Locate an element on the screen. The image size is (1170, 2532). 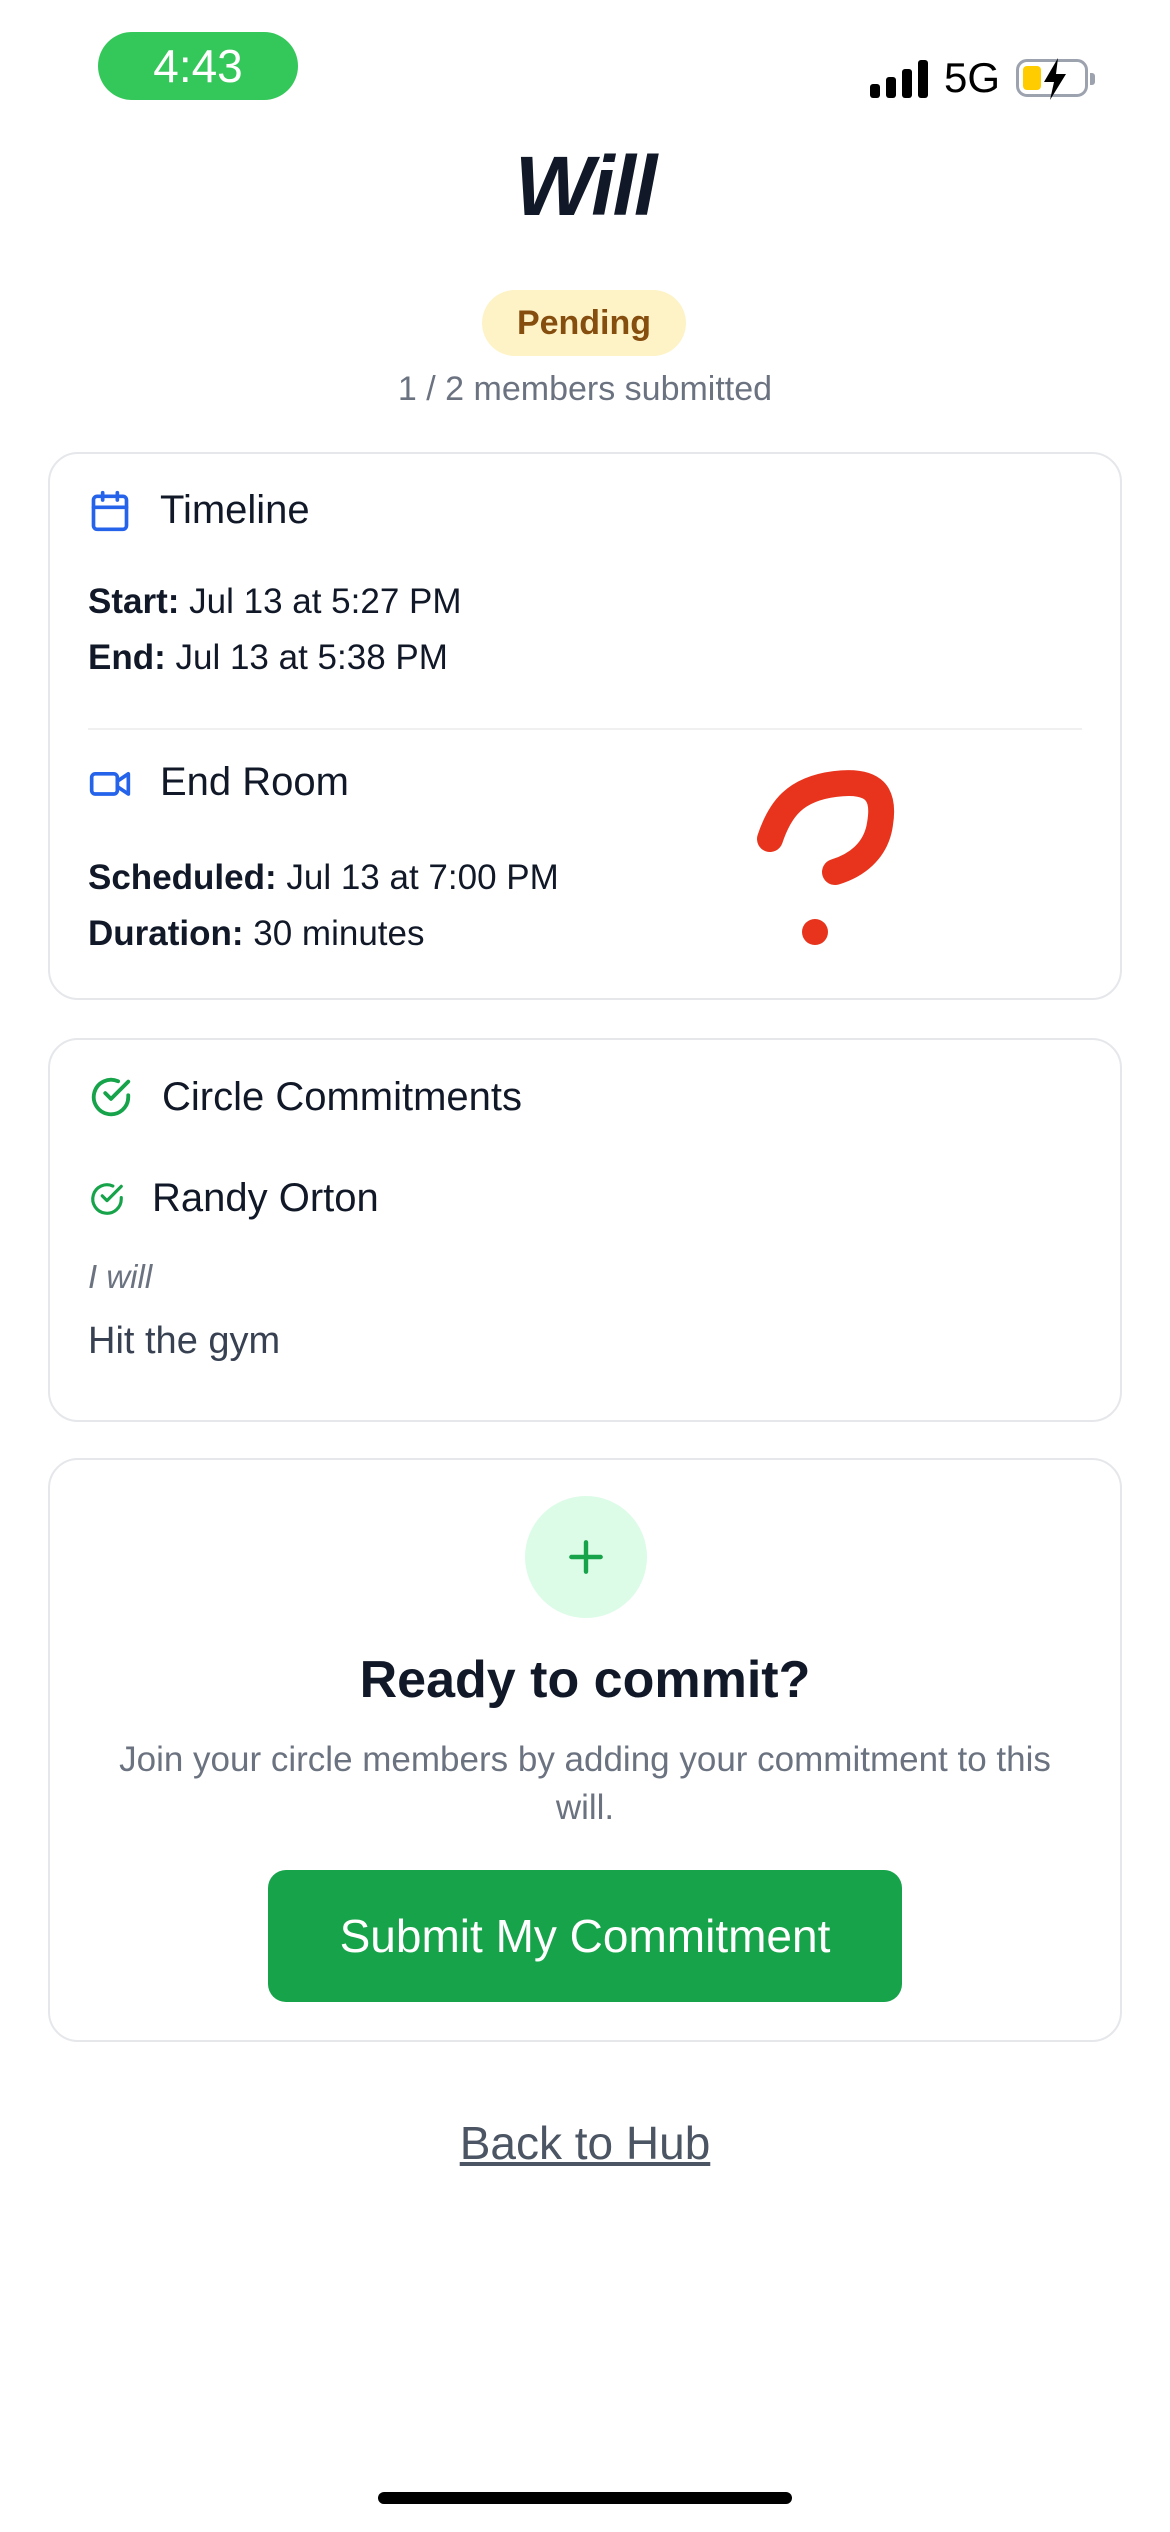
commitment-prefix: I will is located at coordinates (120, 1276).